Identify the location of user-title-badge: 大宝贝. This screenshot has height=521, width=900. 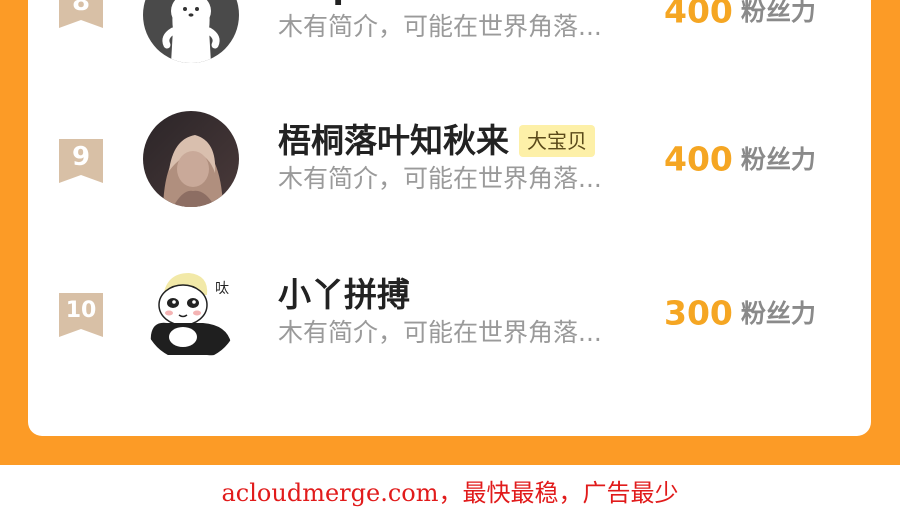
(557, 141).